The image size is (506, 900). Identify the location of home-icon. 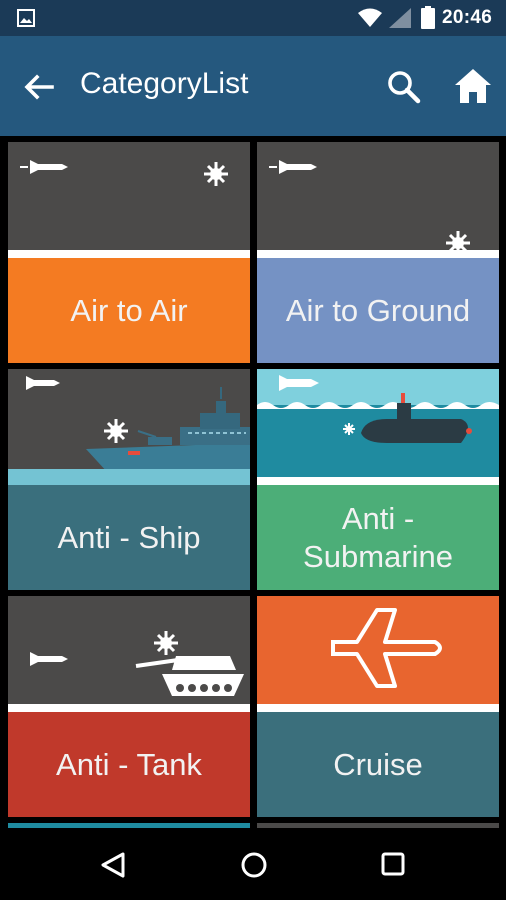
(473, 86).